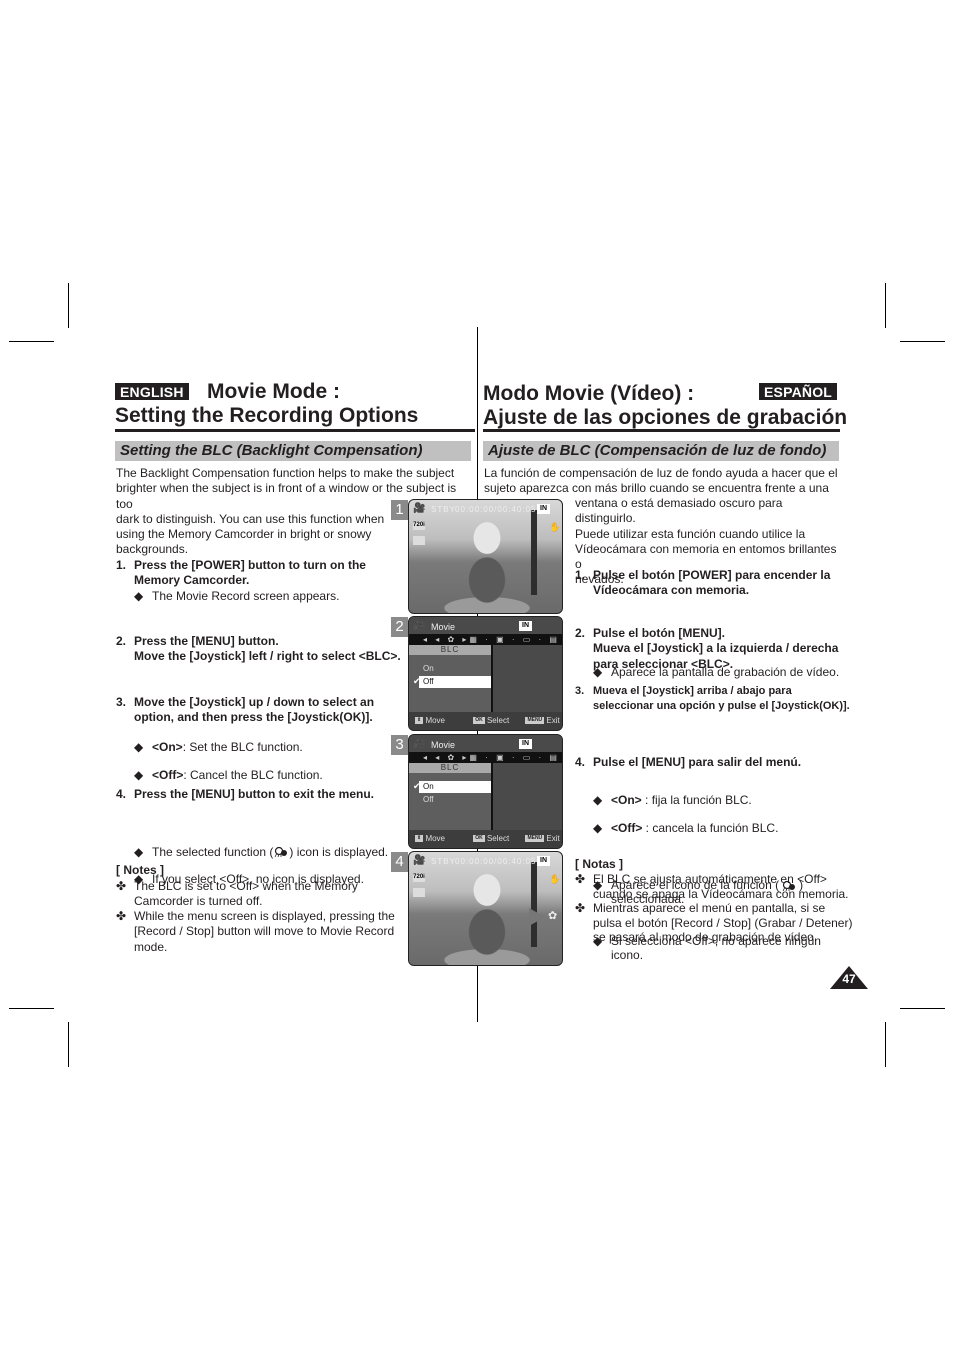  Describe the element at coordinates (206, 641) in the screenshot. I see `step-line: Press the [MENU] button.` at that location.